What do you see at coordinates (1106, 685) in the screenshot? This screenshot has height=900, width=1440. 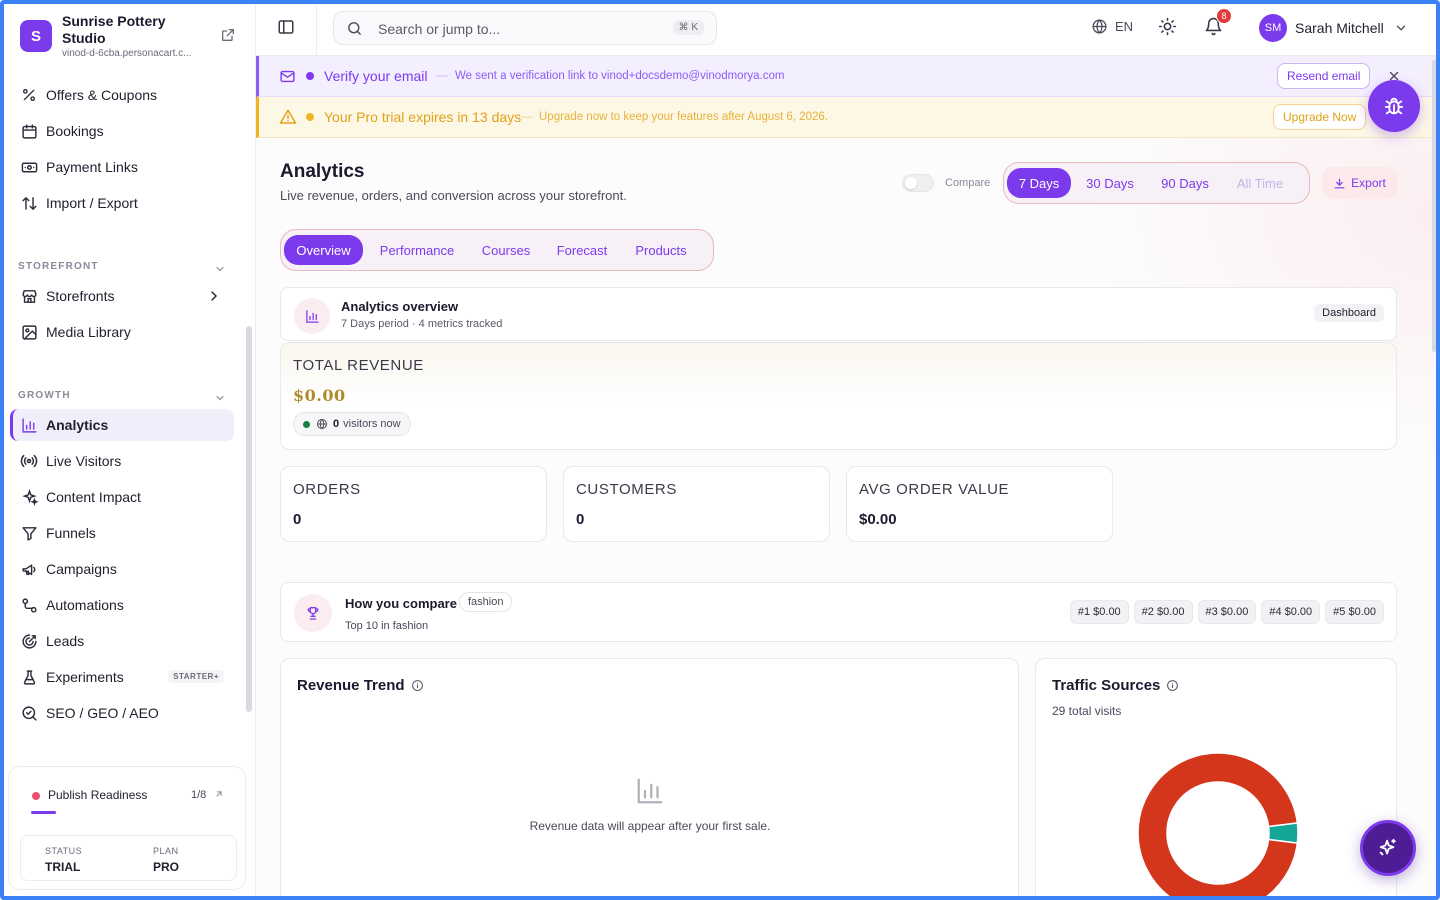 I see `panel-title-text: Traffic Sources` at bounding box center [1106, 685].